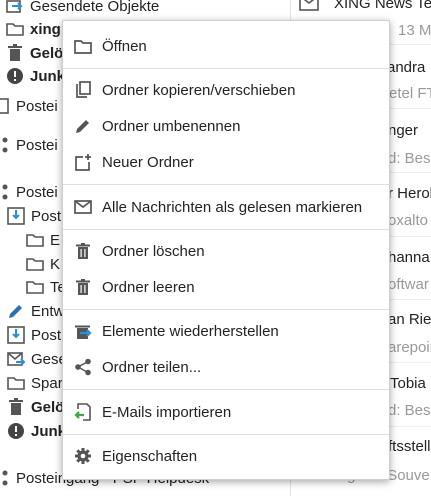  What do you see at coordinates (37, 359) in the screenshot?
I see `tree-item: Gese` at bounding box center [37, 359].